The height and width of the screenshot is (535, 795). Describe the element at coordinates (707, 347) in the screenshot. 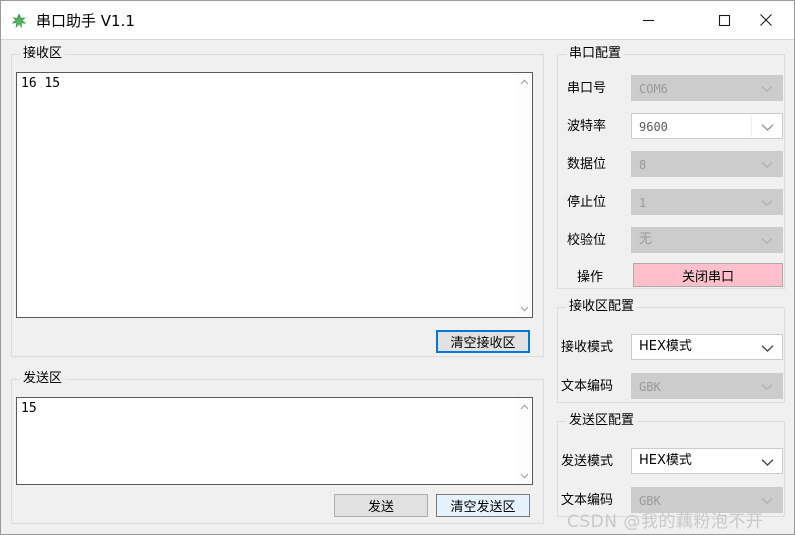

I see `receive-mode-select: HEX模式` at that location.